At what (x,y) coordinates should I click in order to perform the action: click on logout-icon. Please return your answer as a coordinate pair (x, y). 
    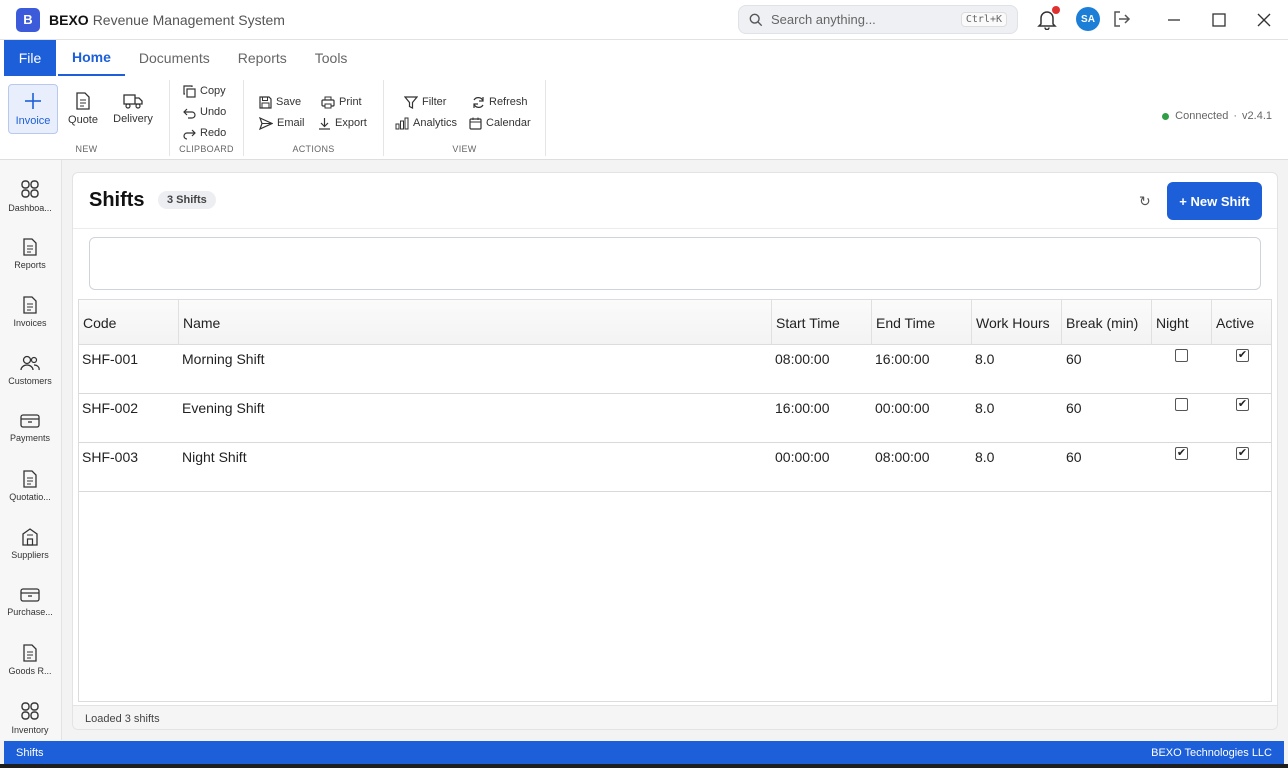
    Looking at the image, I should click on (1122, 19).